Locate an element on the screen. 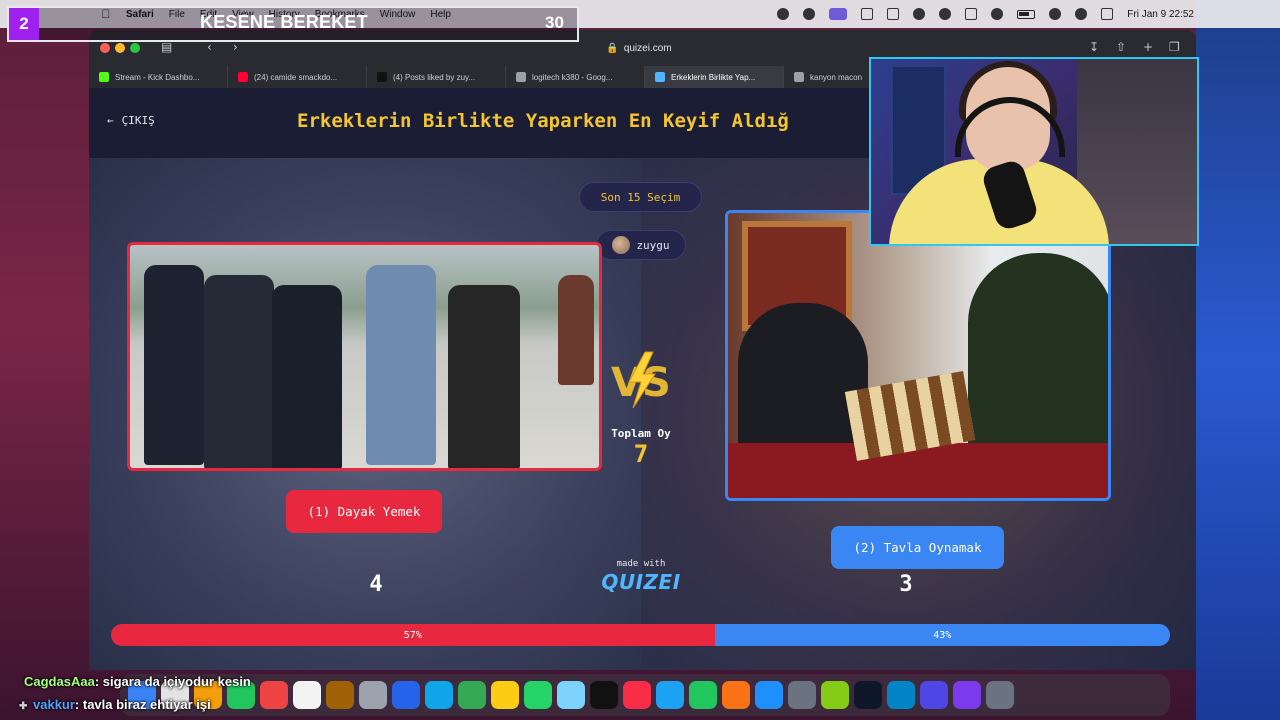 The height and width of the screenshot is (720, 1280). exit-button: ← ÇIKIŞ is located at coordinates (131, 120).